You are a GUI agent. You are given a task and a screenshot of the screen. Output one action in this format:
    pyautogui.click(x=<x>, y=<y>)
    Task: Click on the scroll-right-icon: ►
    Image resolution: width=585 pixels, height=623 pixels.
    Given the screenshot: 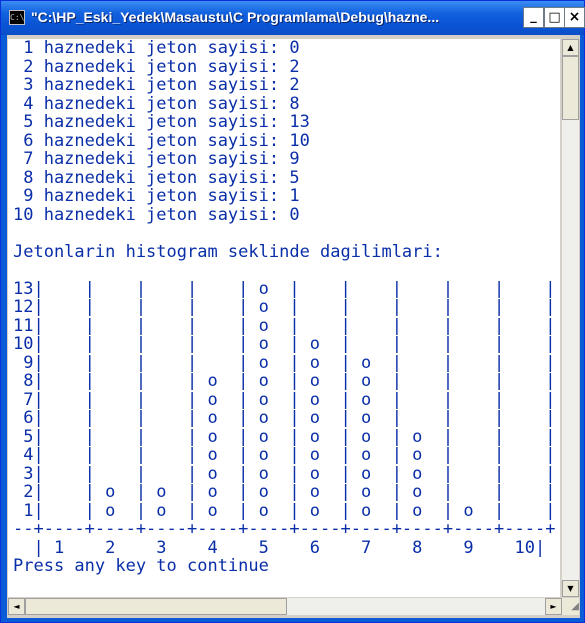 What is the action you would take?
    pyautogui.click(x=553, y=606)
    